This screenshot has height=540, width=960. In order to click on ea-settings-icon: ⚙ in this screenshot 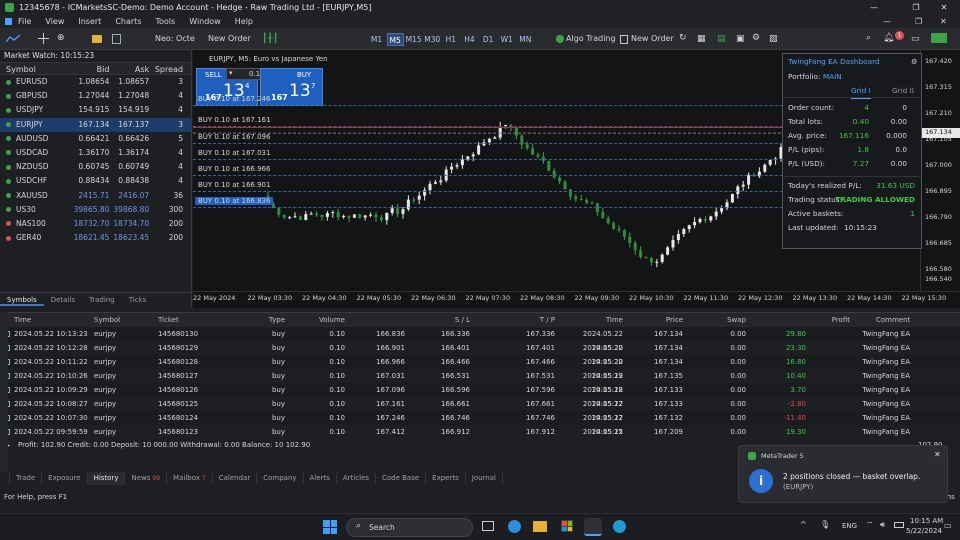, I will do `click(914, 62)`.